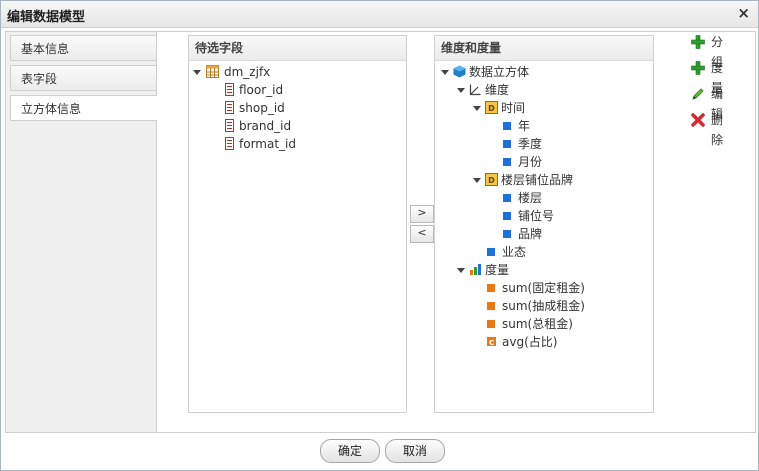  I want to click on level-item: 年, so click(563, 126).